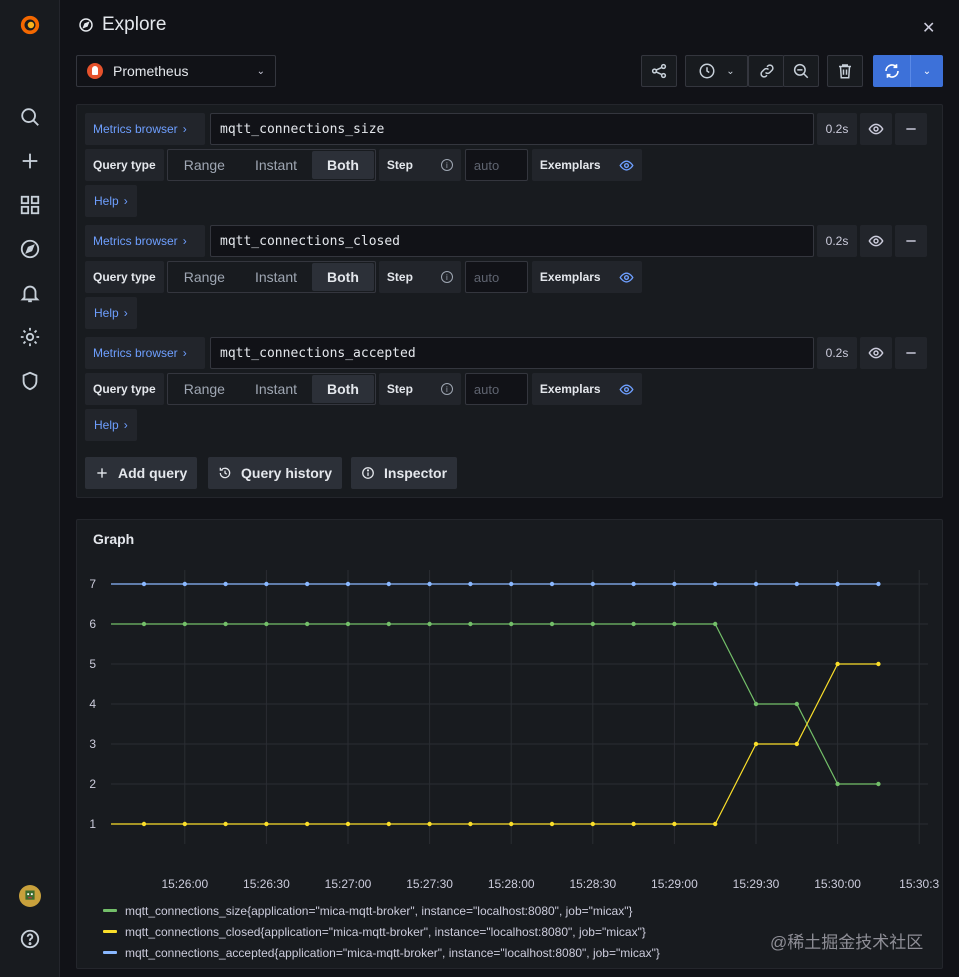 The height and width of the screenshot is (977, 959). What do you see at coordinates (756, 884) in the screenshot?
I see `x-tick-label: 15:29:30` at bounding box center [756, 884].